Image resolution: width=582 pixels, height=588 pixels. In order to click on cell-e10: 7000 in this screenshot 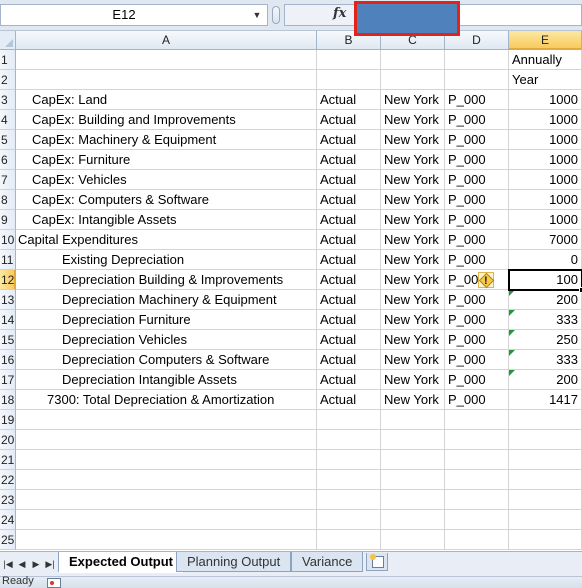, I will do `click(545, 240)`.